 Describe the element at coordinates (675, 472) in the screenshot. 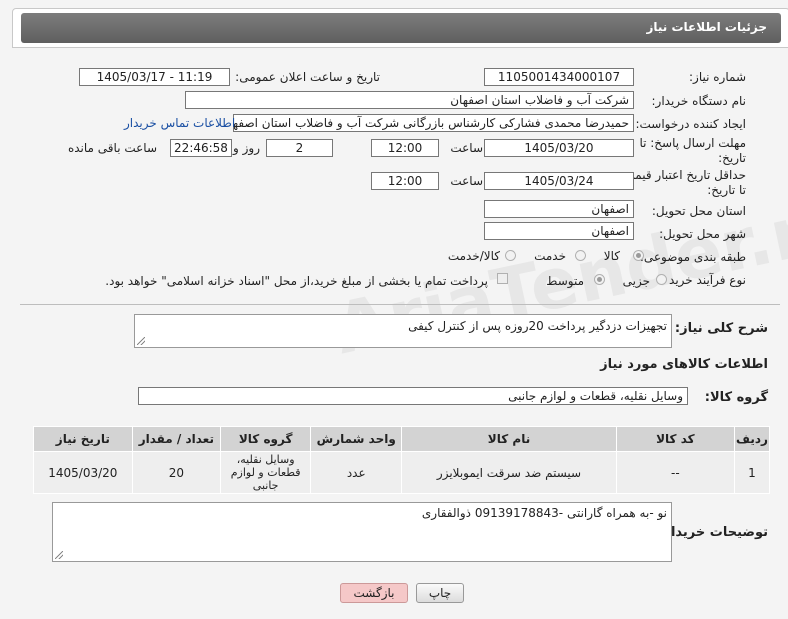

I see `cell-goods-code: --` at that location.